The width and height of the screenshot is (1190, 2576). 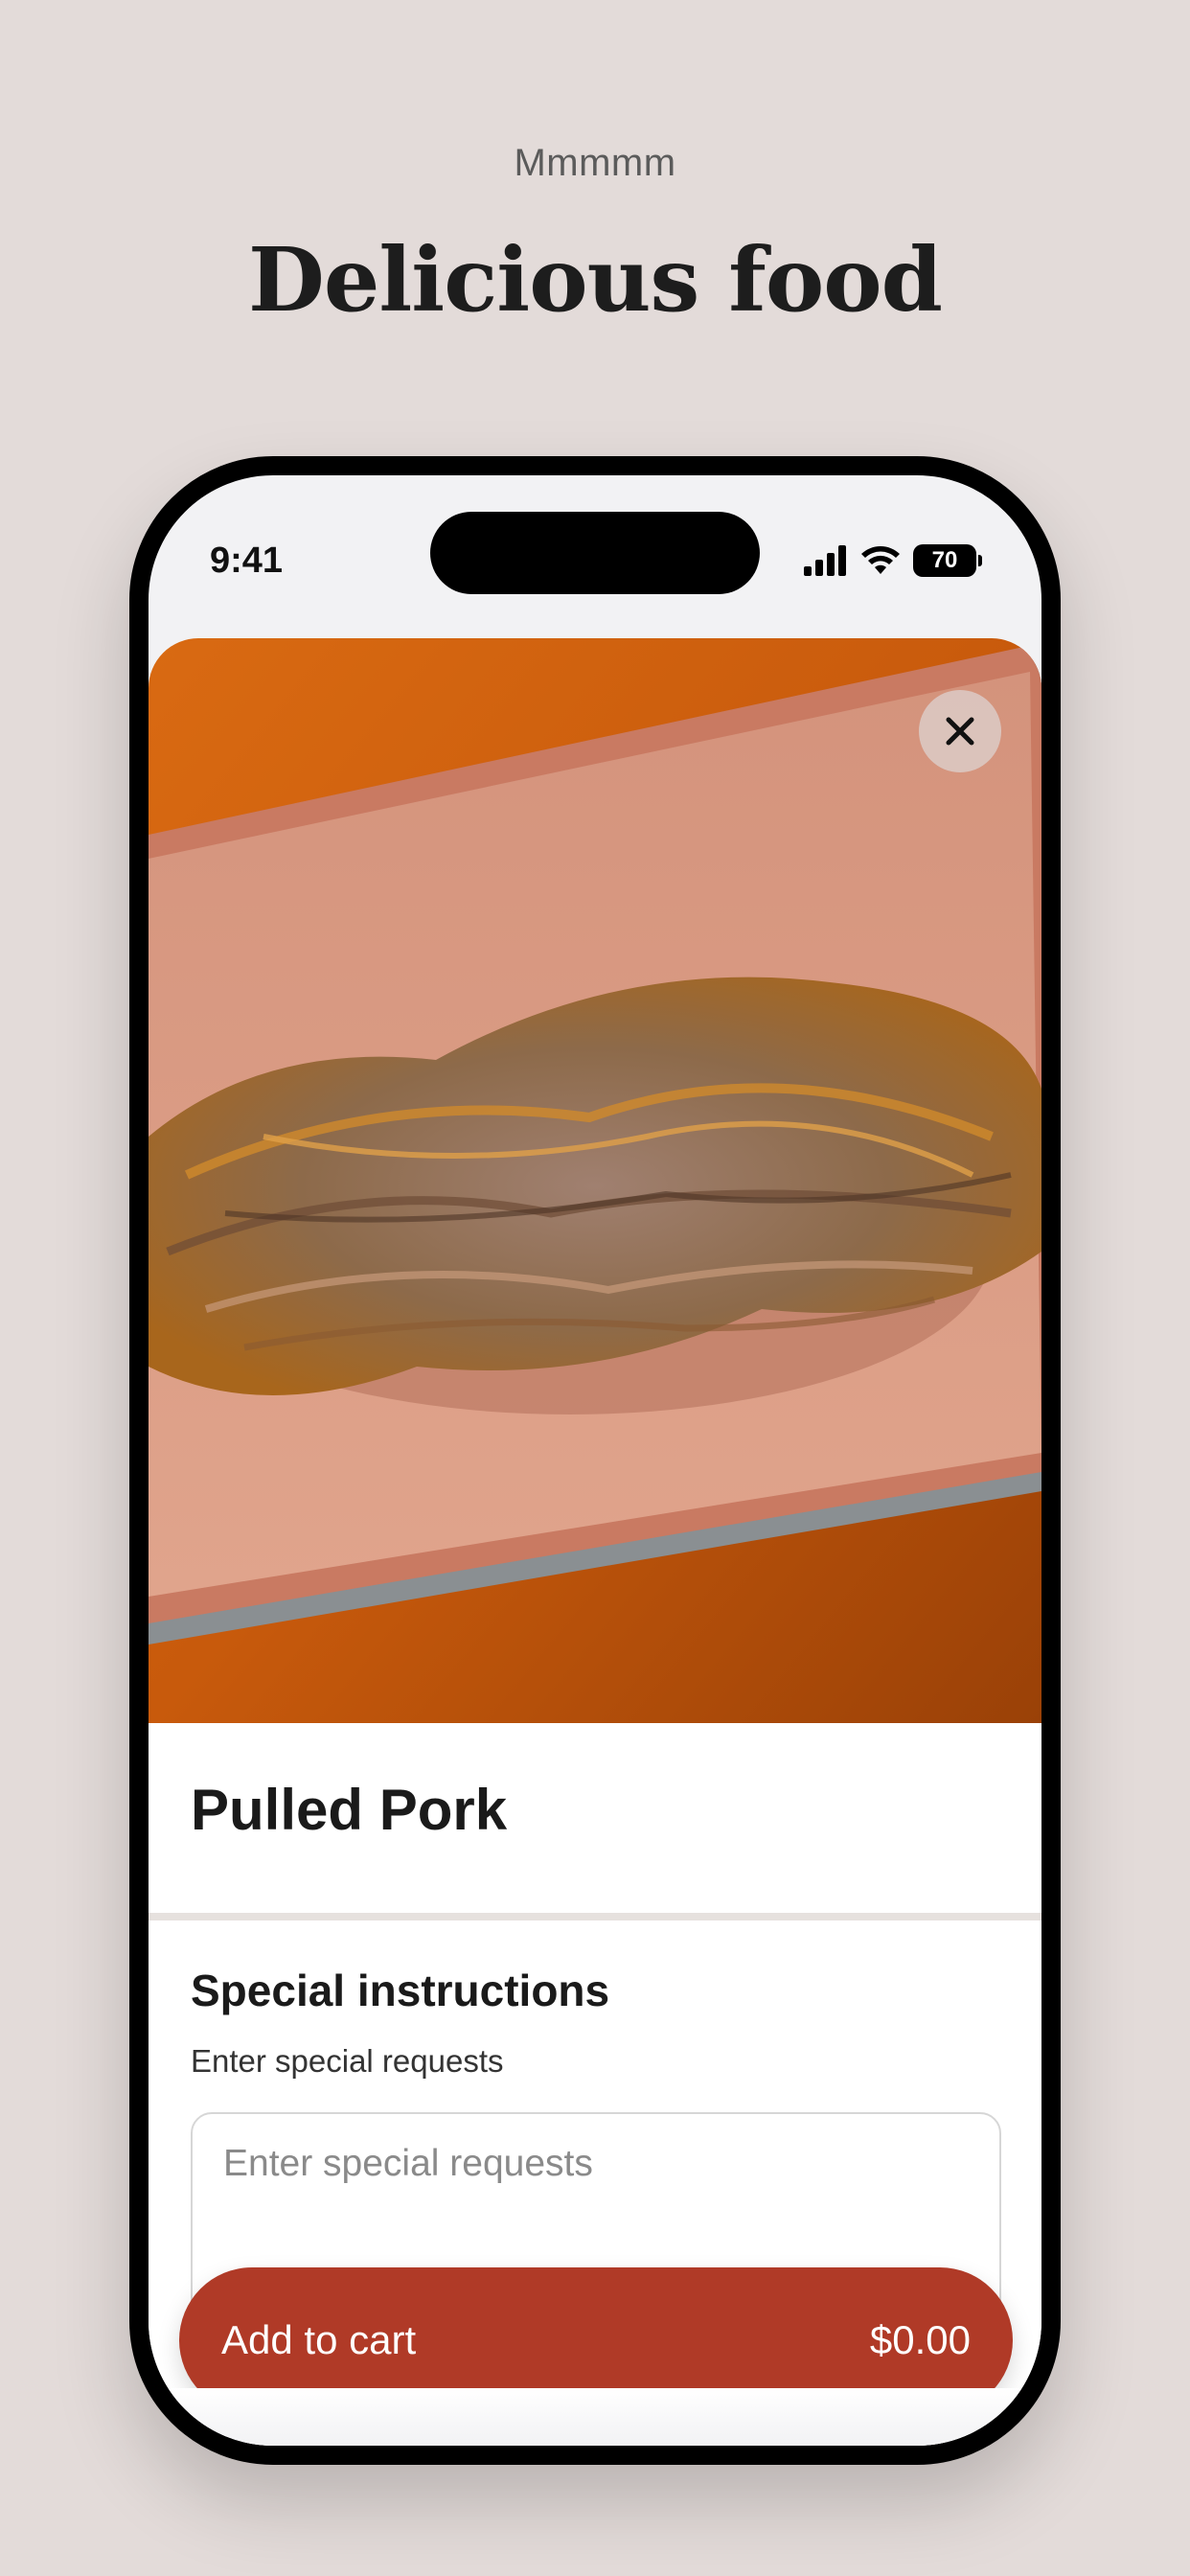 I want to click on instructions-subtitle: Enter special requests, so click(x=348, y=2061).